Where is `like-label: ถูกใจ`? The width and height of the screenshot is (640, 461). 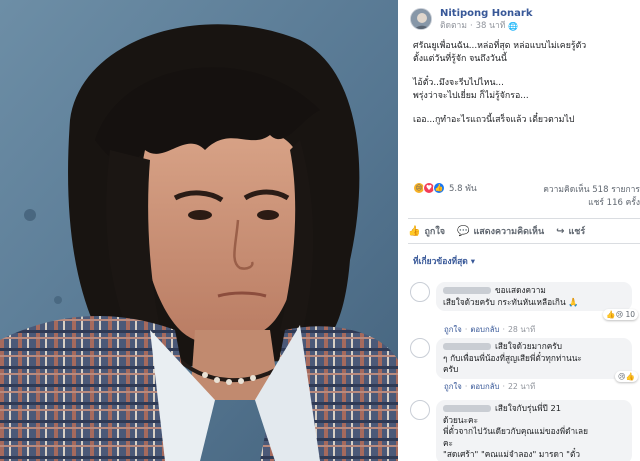 like-label: ถูกใจ is located at coordinates (435, 232).